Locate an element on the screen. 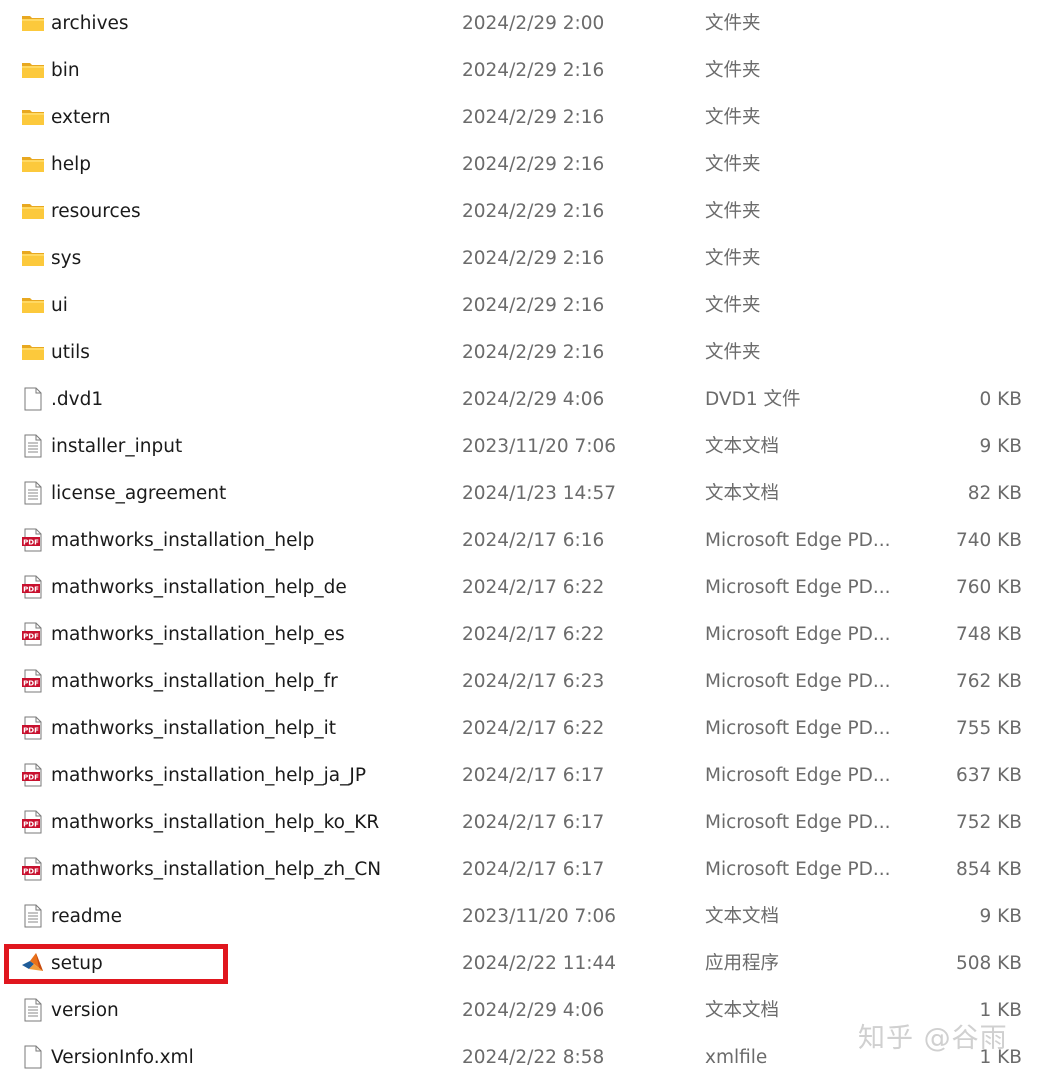  file-date-modified: 2024/2/29 4:06 is located at coordinates (533, 1010).